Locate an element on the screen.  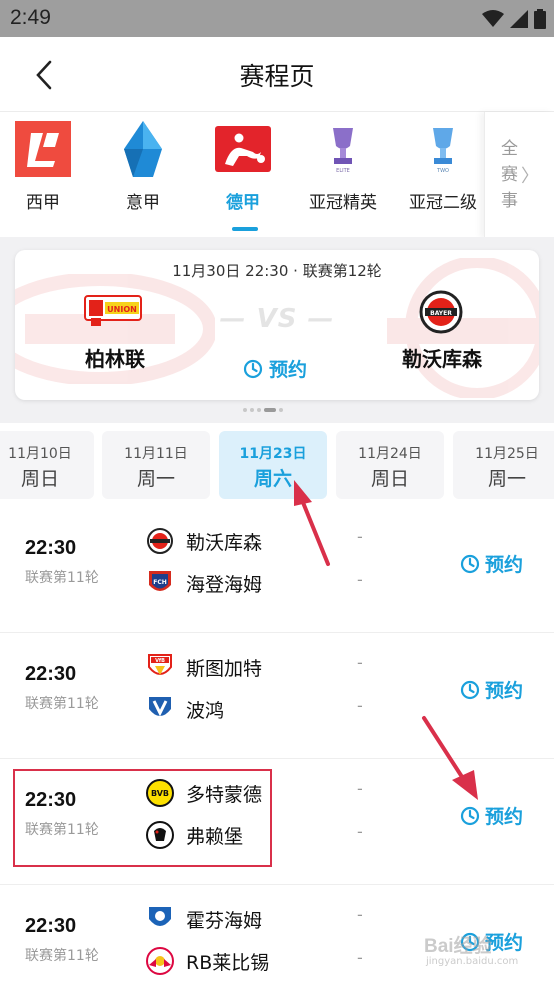
svg-text: FCH is located at coordinates (160, 582).